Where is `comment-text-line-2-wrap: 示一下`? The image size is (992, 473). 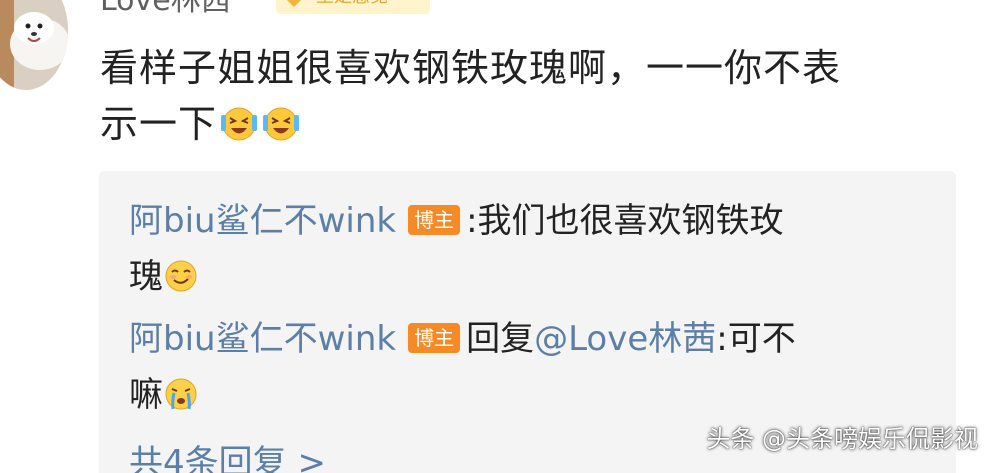 comment-text-line-2-wrap: 示一下 is located at coordinates (530, 124).